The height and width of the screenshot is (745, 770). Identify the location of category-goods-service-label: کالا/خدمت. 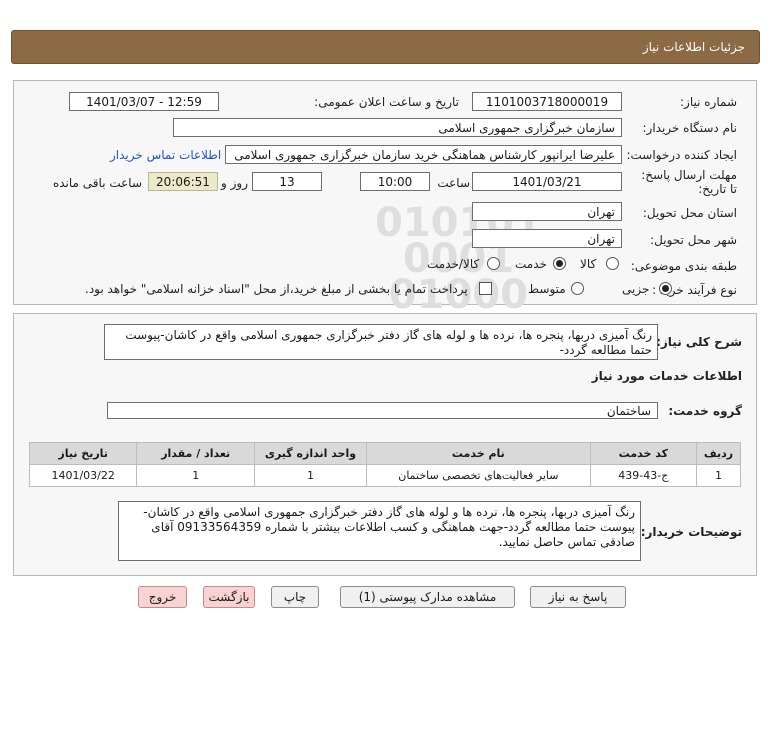
(453, 264).